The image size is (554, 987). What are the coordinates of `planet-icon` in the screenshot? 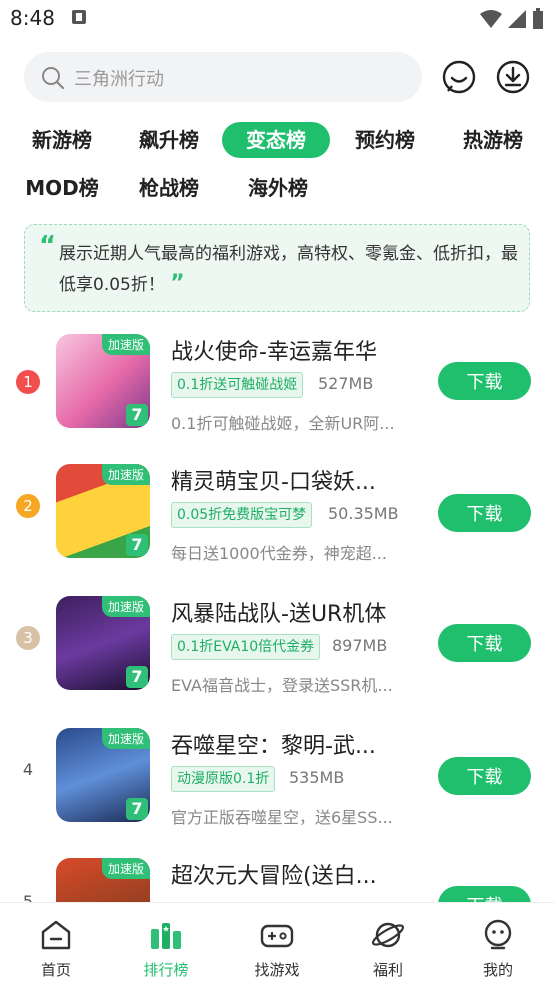 It's located at (388, 935).